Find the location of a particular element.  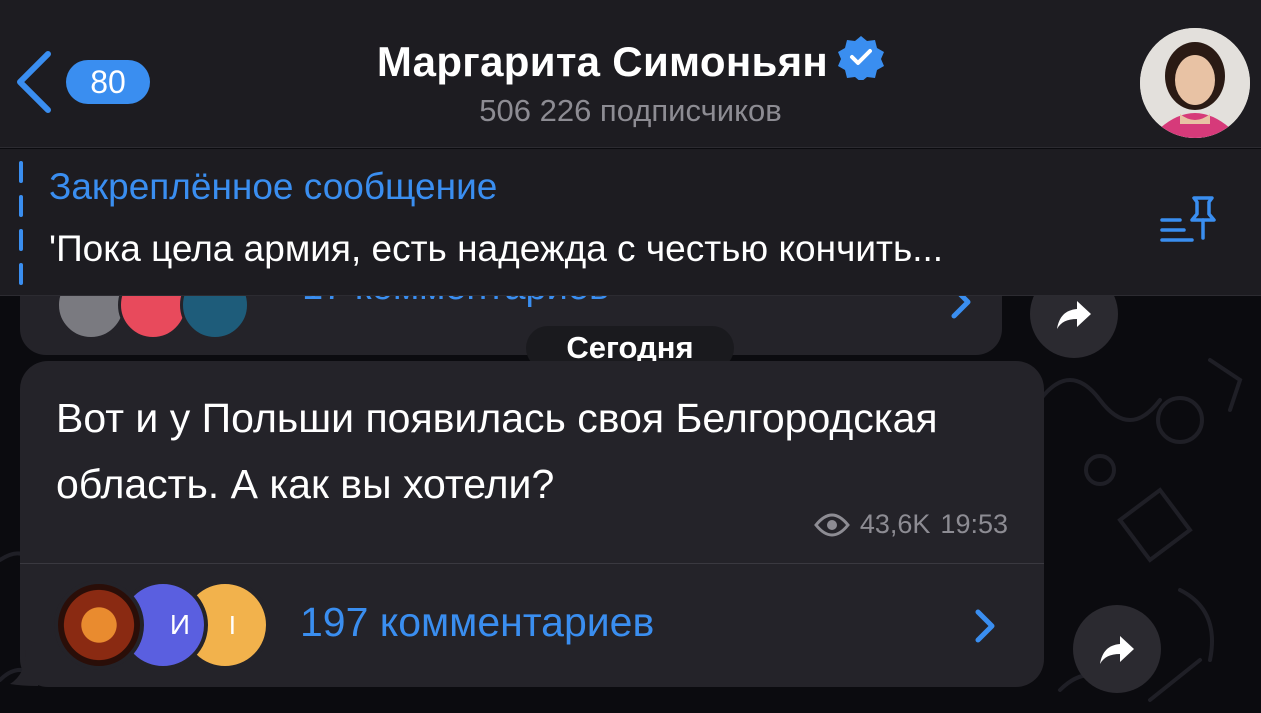

commenter-avatar is located at coordinates (99, 625).